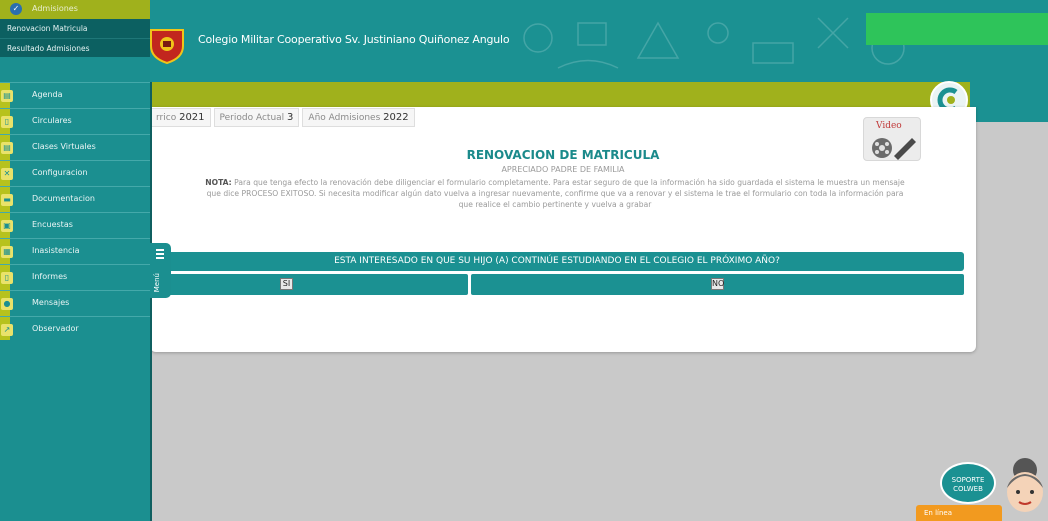  I want to click on sidebar-item-inasistencia: ▦ Inasistencia, so click(75, 251).